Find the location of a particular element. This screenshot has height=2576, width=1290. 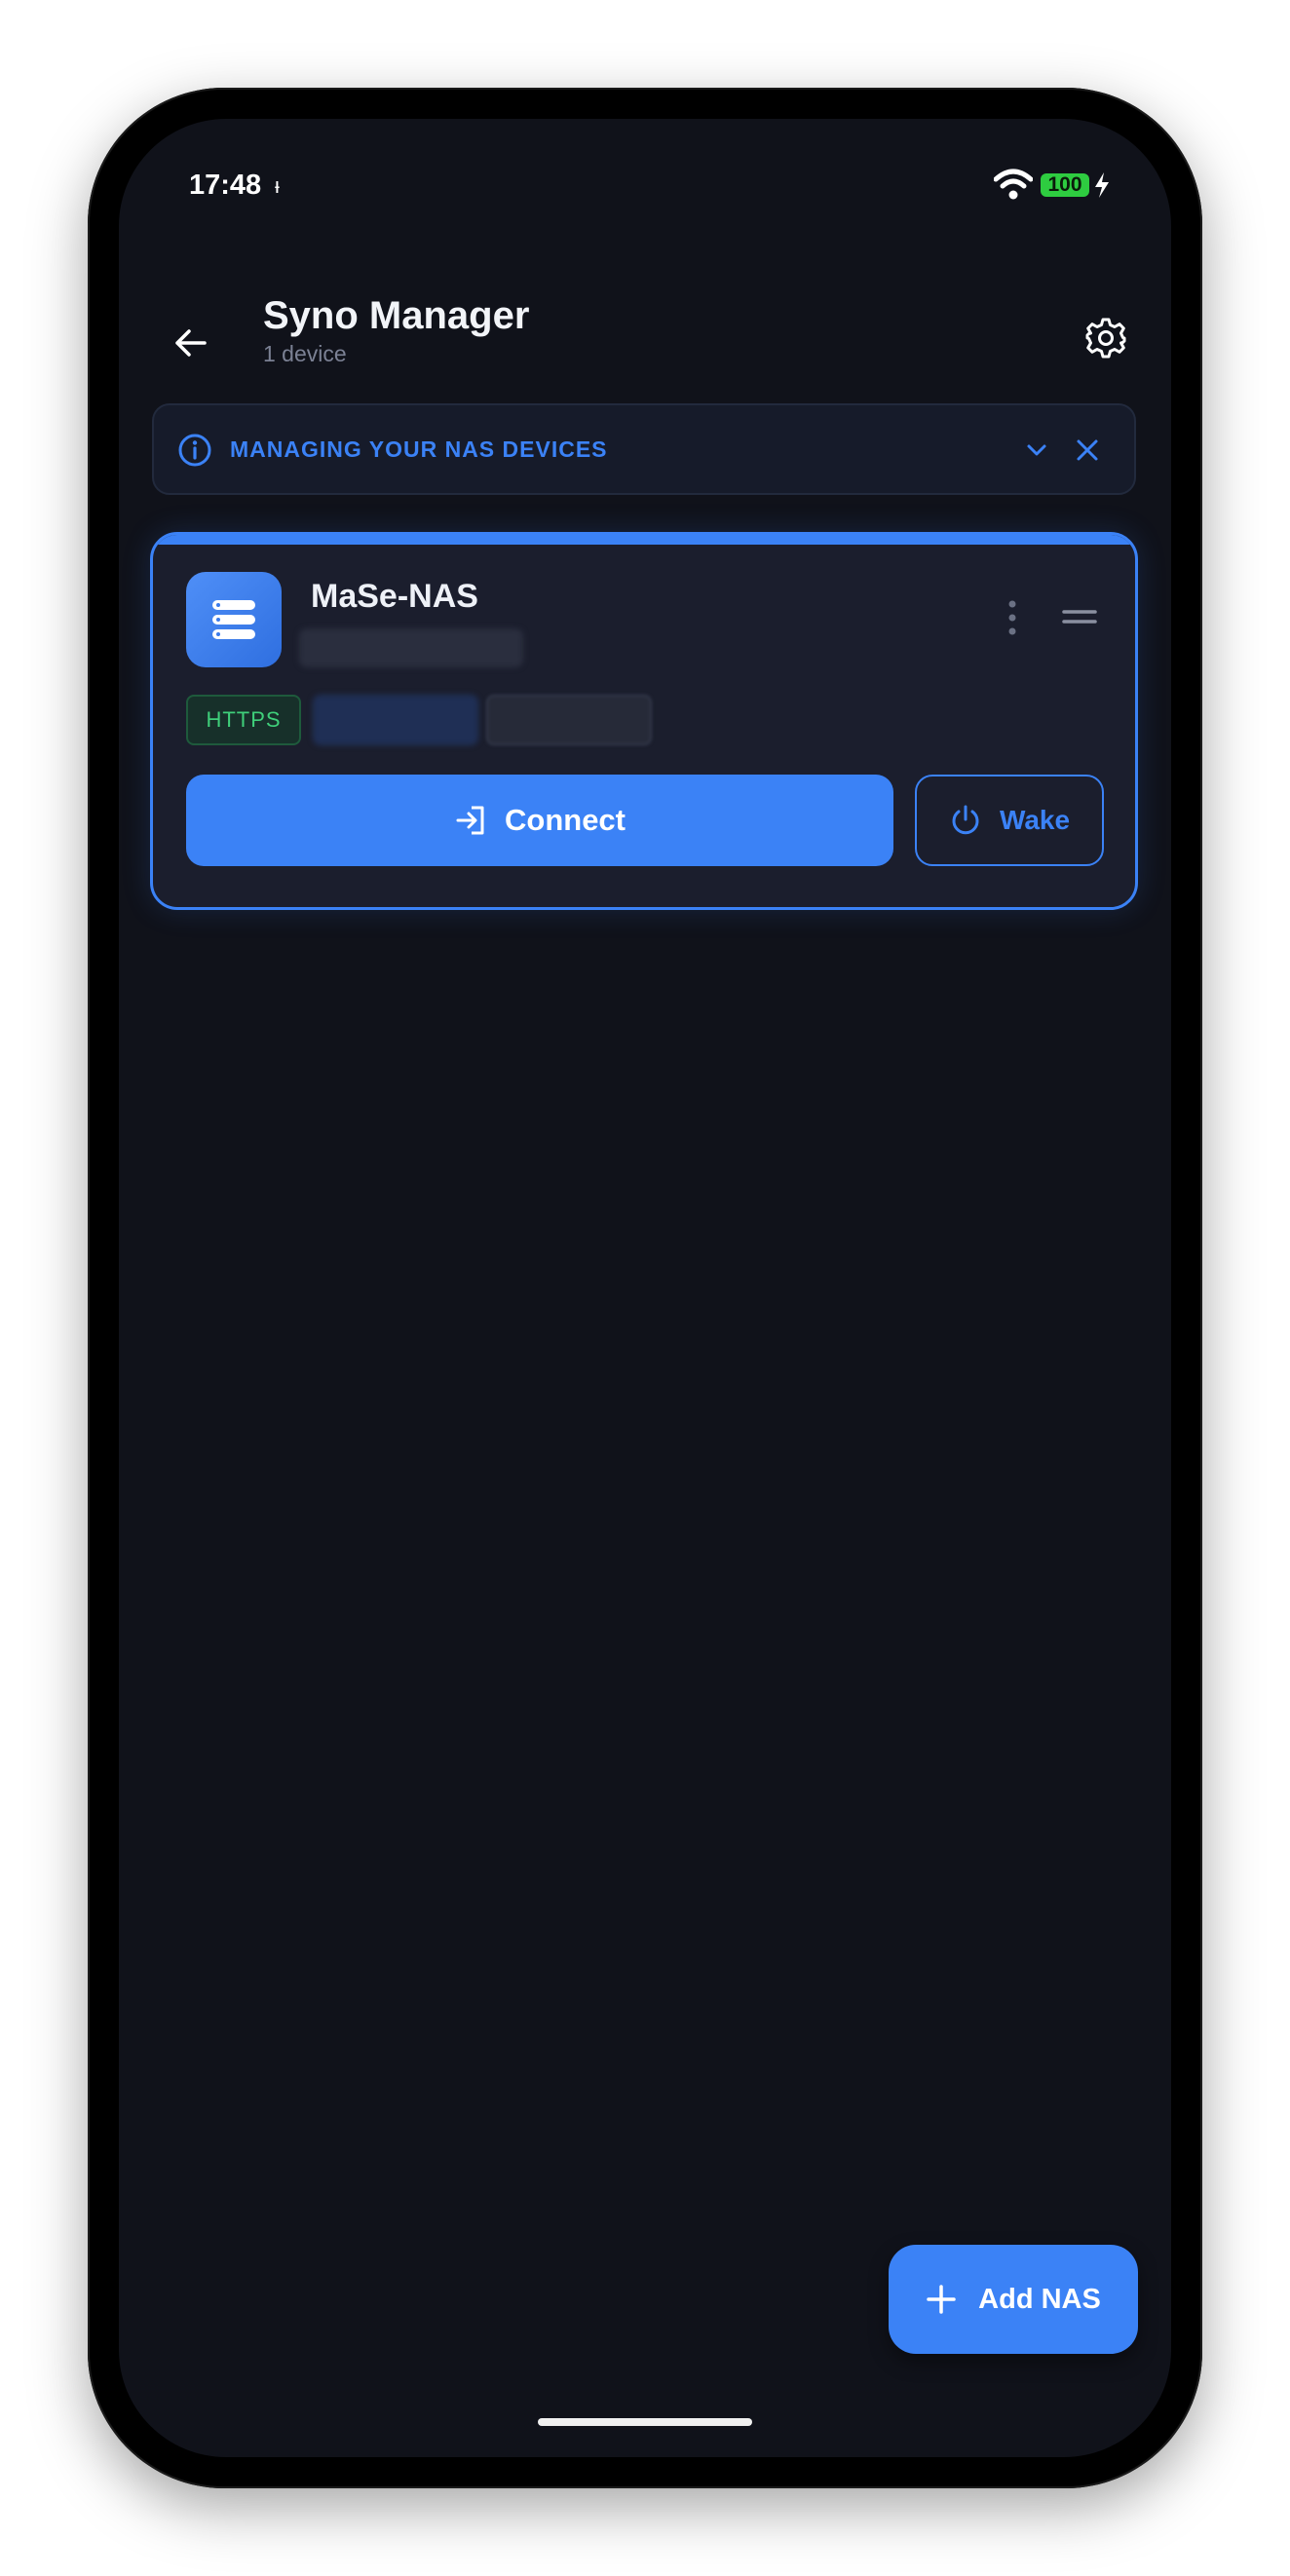

status-indicator: ᵻ is located at coordinates (277, 185).